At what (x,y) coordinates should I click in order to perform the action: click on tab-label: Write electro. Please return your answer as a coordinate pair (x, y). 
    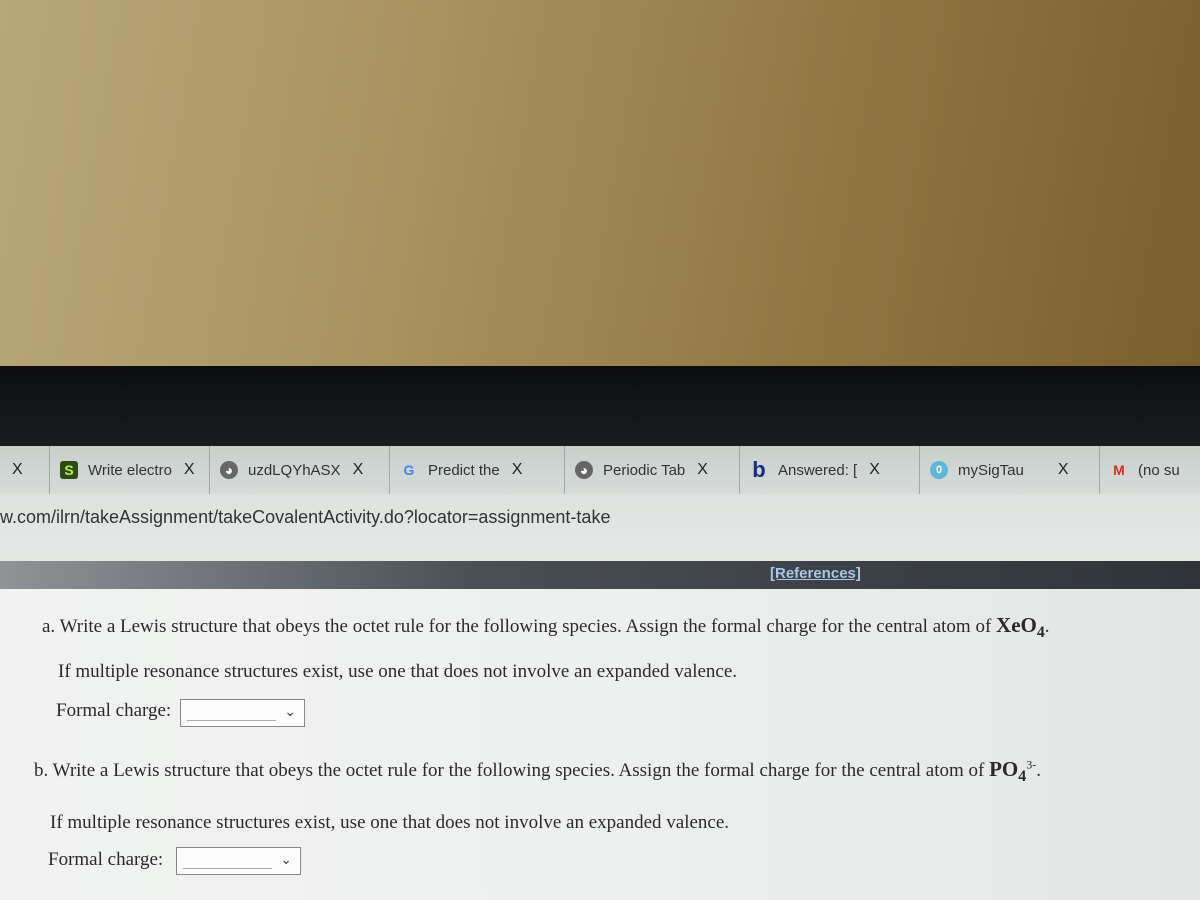
    Looking at the image, I should click on (130, 470).